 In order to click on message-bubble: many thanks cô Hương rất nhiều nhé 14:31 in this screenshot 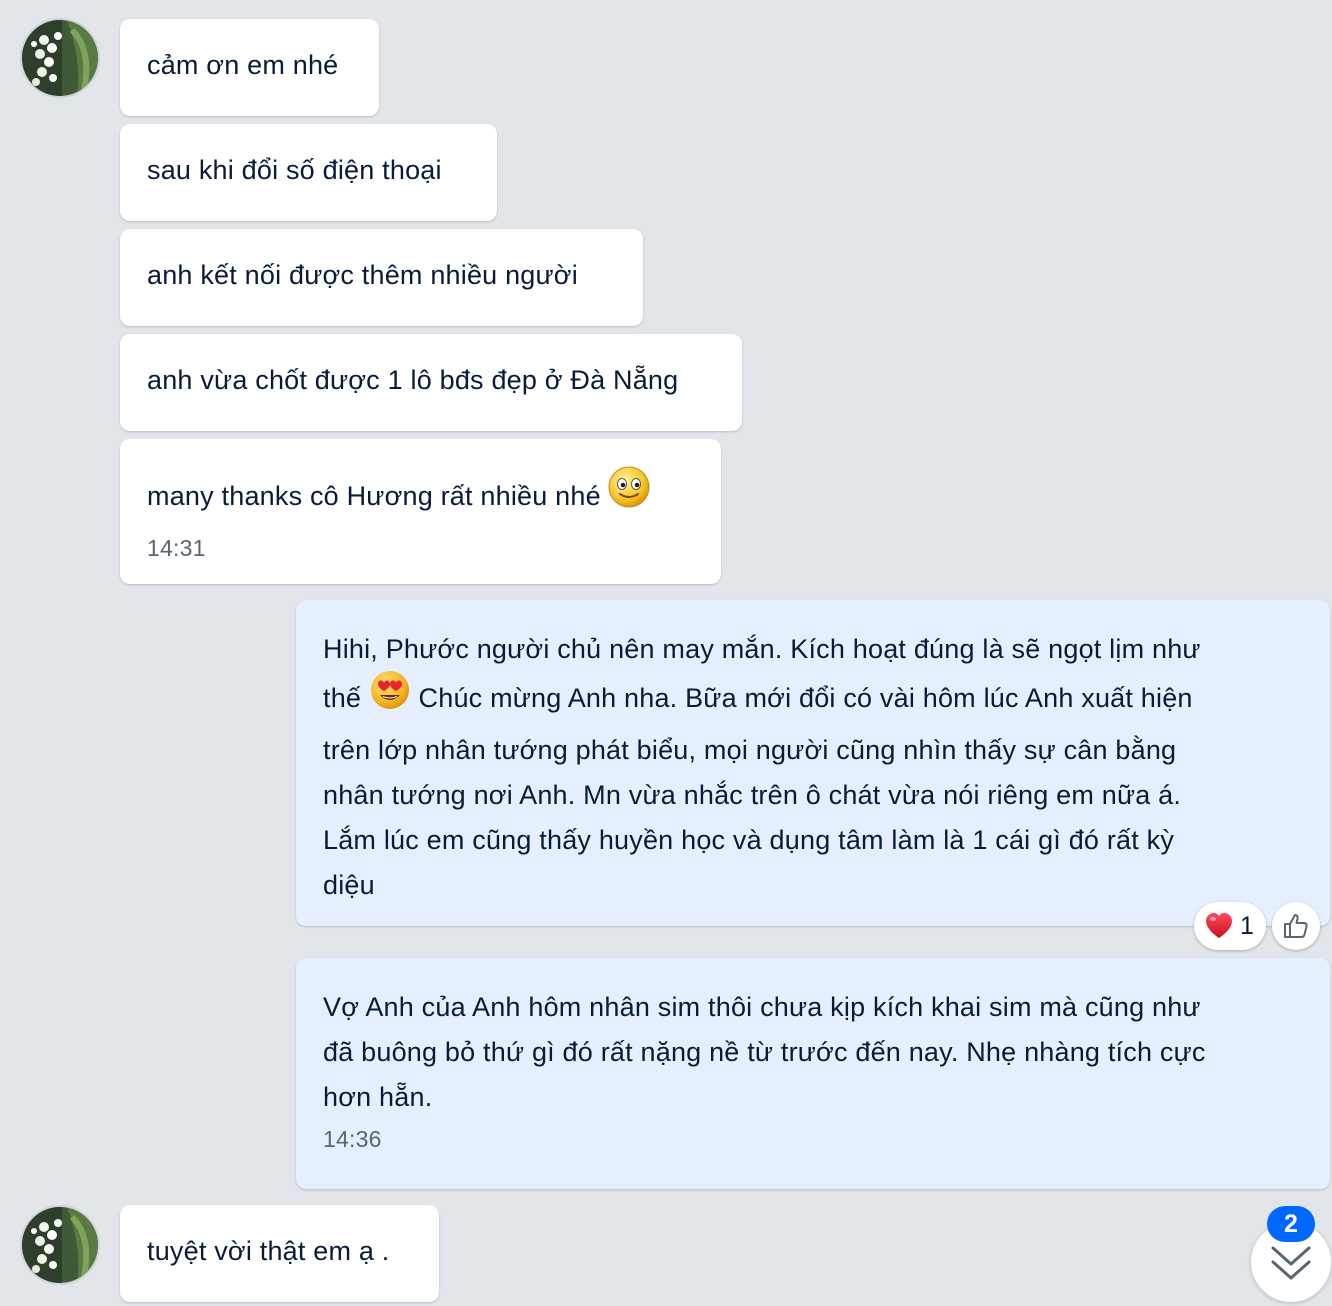, I will do `click(420, 511)`.